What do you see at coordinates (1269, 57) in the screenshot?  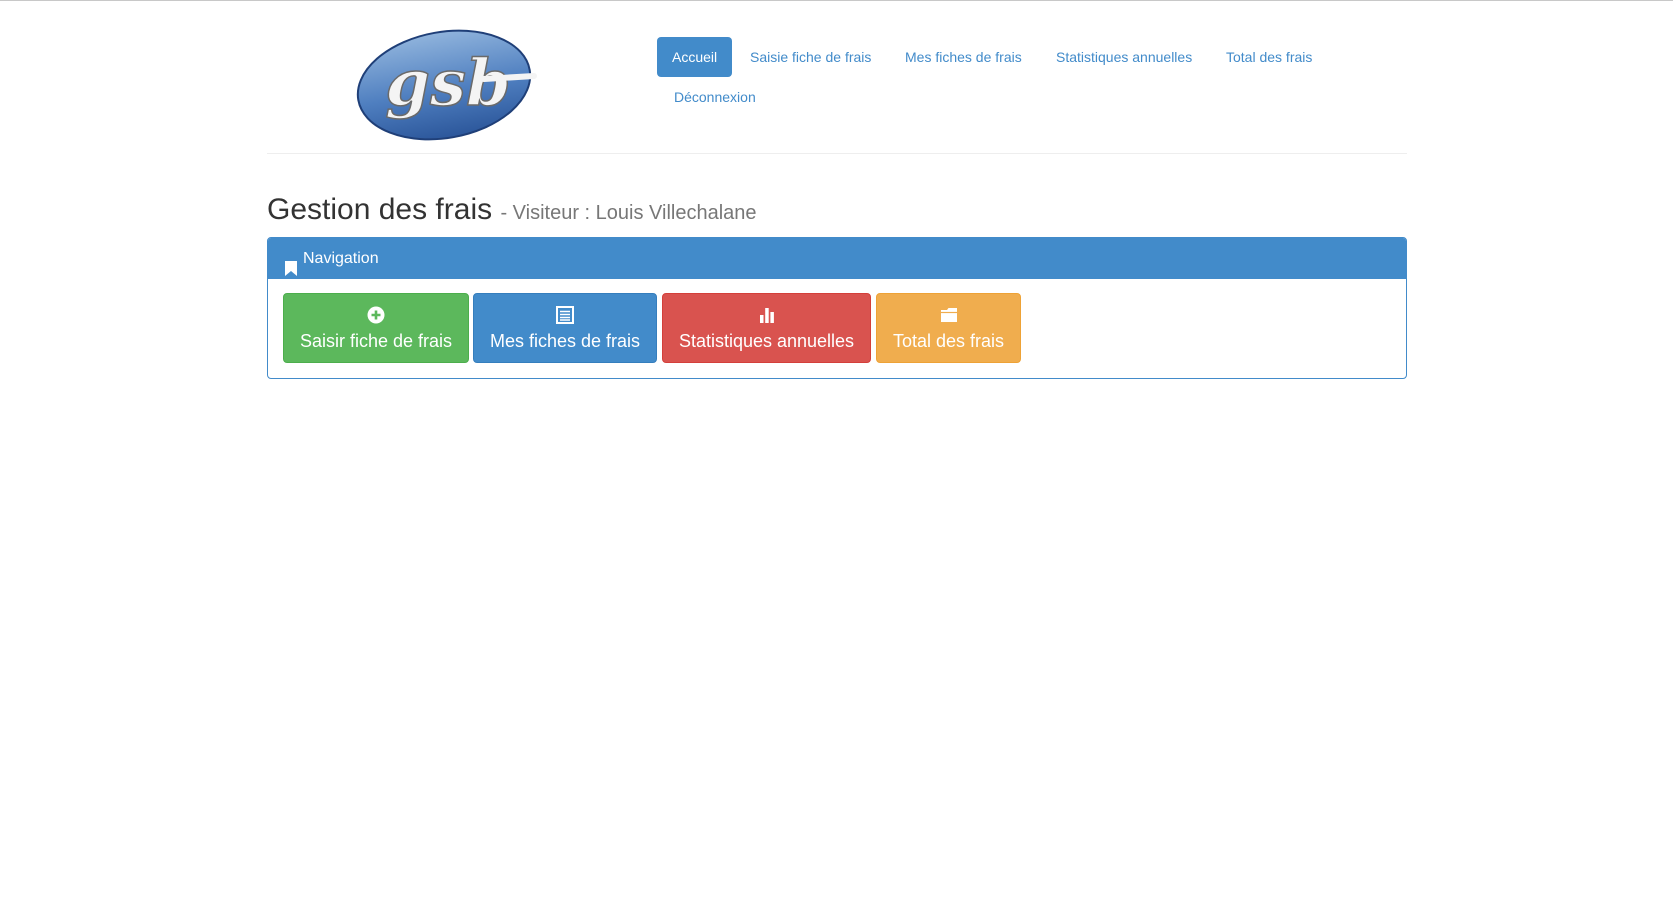 I see `nav-total-des-frais: Total des frais` at bounding box center [1269, 57].